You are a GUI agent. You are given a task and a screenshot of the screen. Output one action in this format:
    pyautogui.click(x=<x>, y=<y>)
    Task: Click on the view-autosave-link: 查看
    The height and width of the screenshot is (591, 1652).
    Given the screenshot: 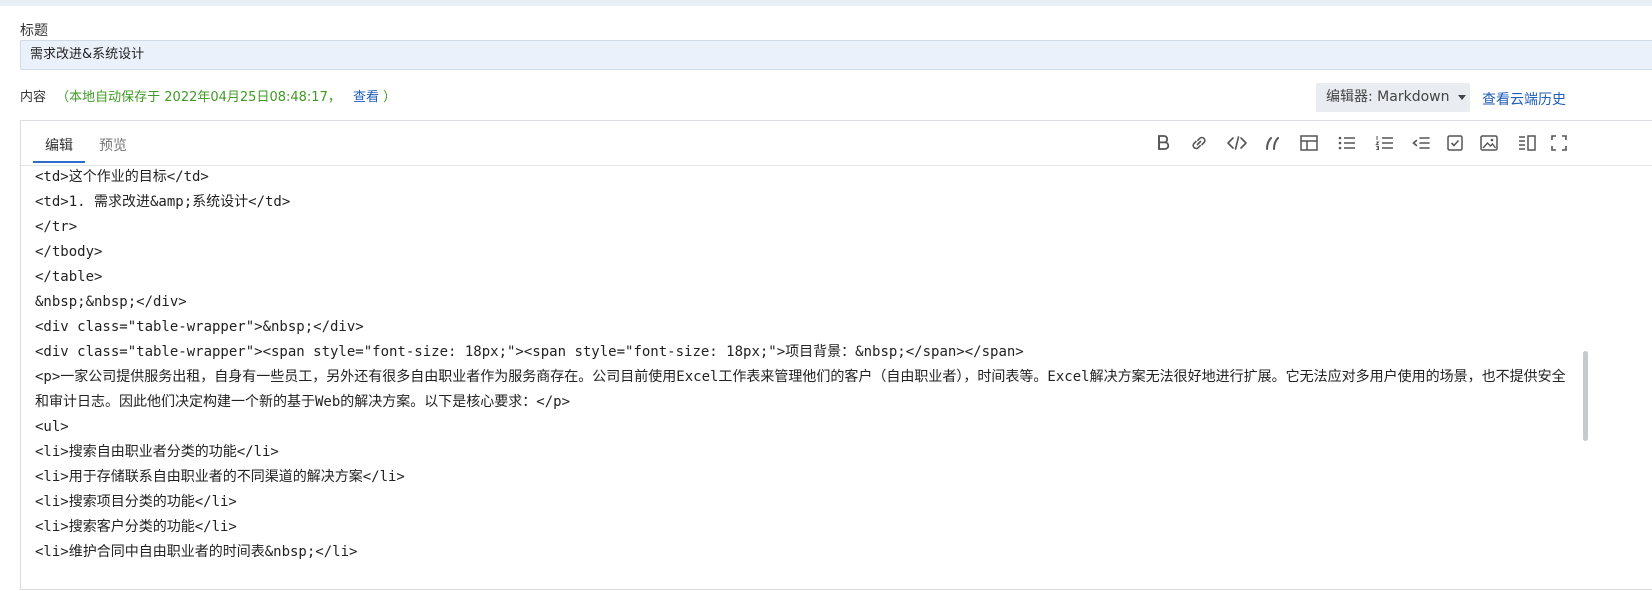 What is the action you would take?
    pyautogui.click(x=366, y=97)
    